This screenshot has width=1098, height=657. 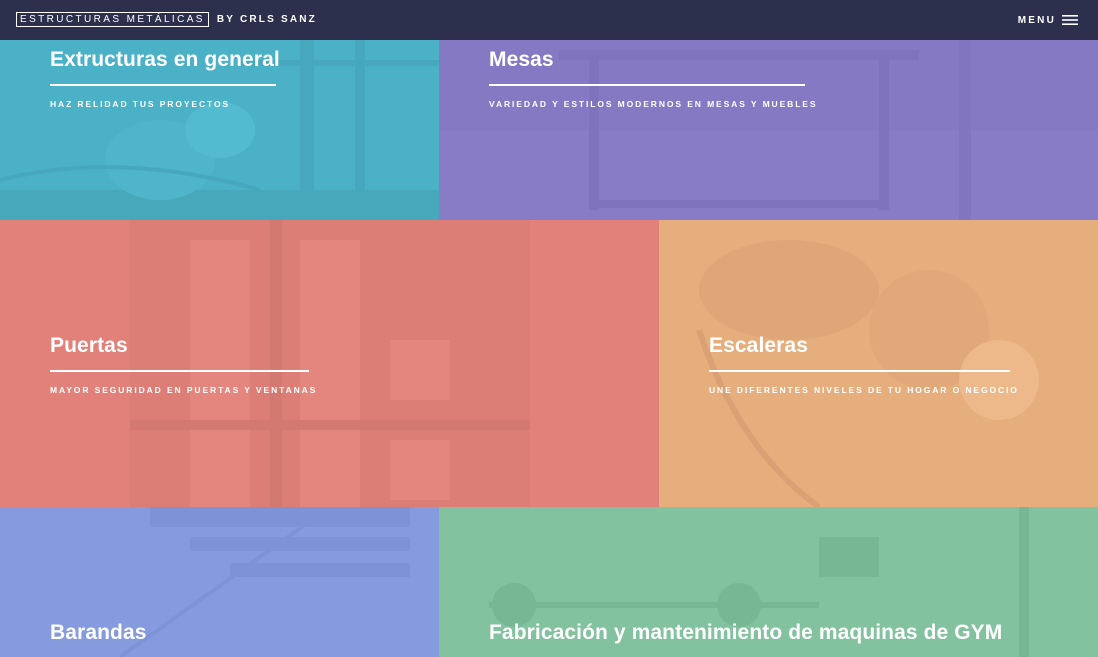 What do you see at coordinates (521, 59) in the screenshot?
I see `tile-title: Mesas` at bounding box center [521, 59].